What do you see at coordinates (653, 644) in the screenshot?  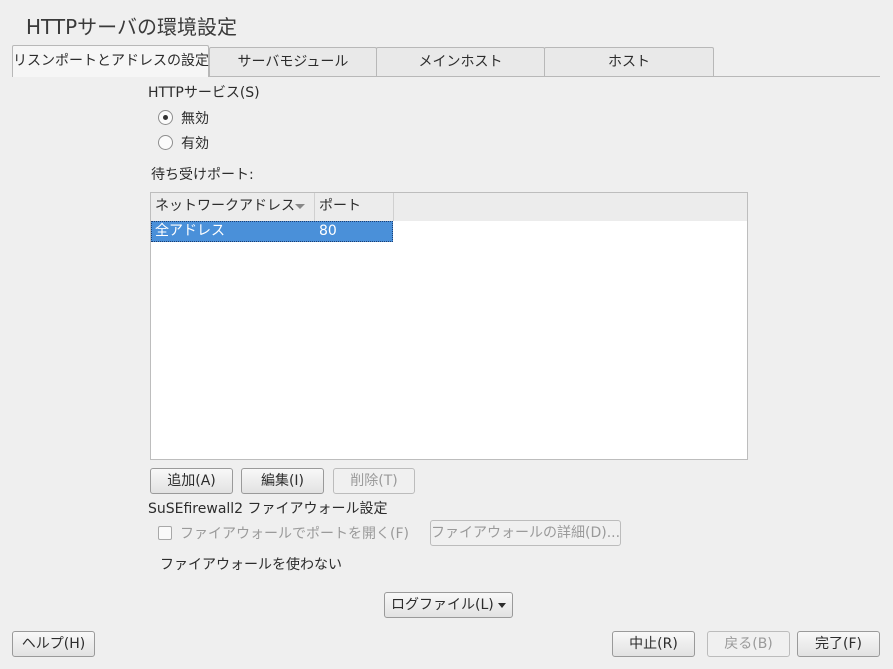 I see `abort-button: 中止(R)` at bounding box center [653, 644].